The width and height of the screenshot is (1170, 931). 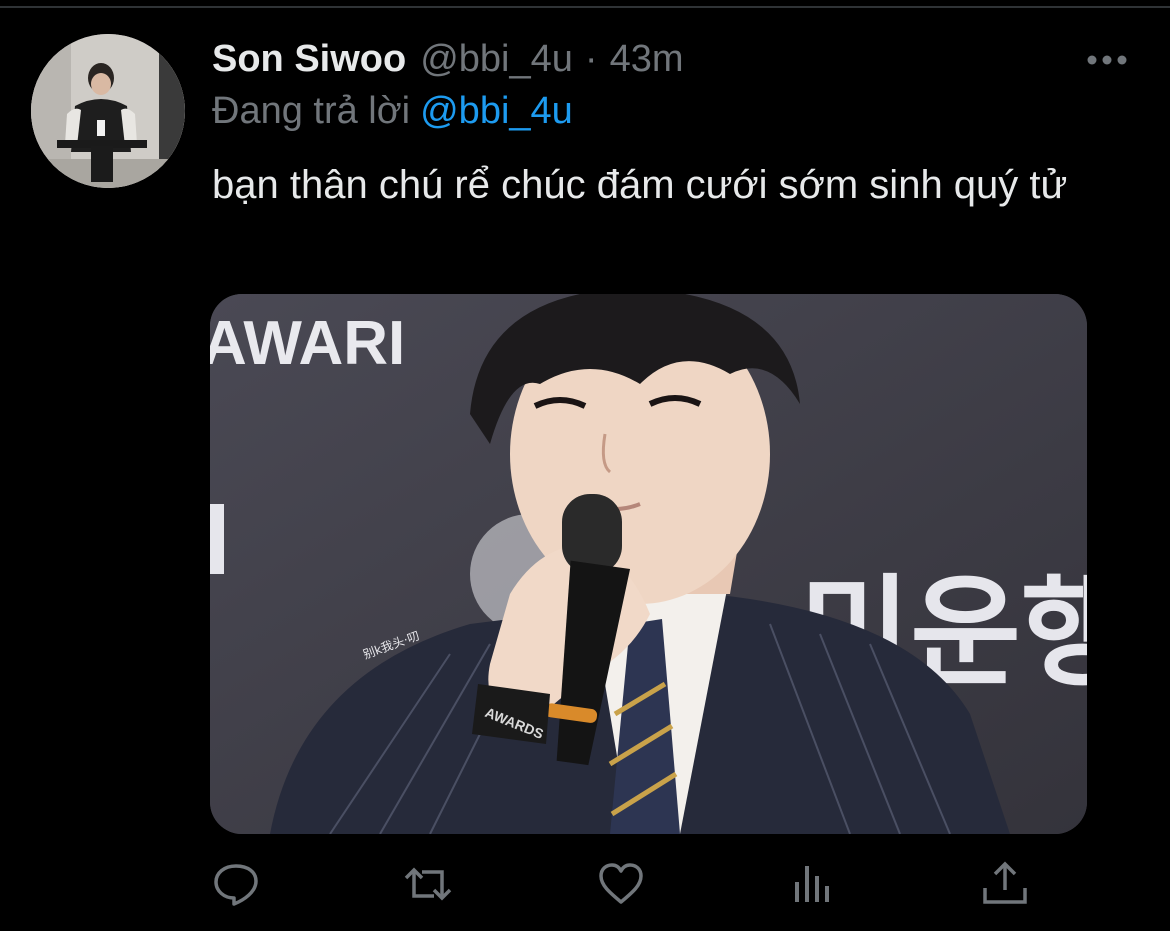 What do you see at coordinates (309, 59) in the screenshot?
I see `author-name: Son Siwoo` at bounding box center [309, 59].